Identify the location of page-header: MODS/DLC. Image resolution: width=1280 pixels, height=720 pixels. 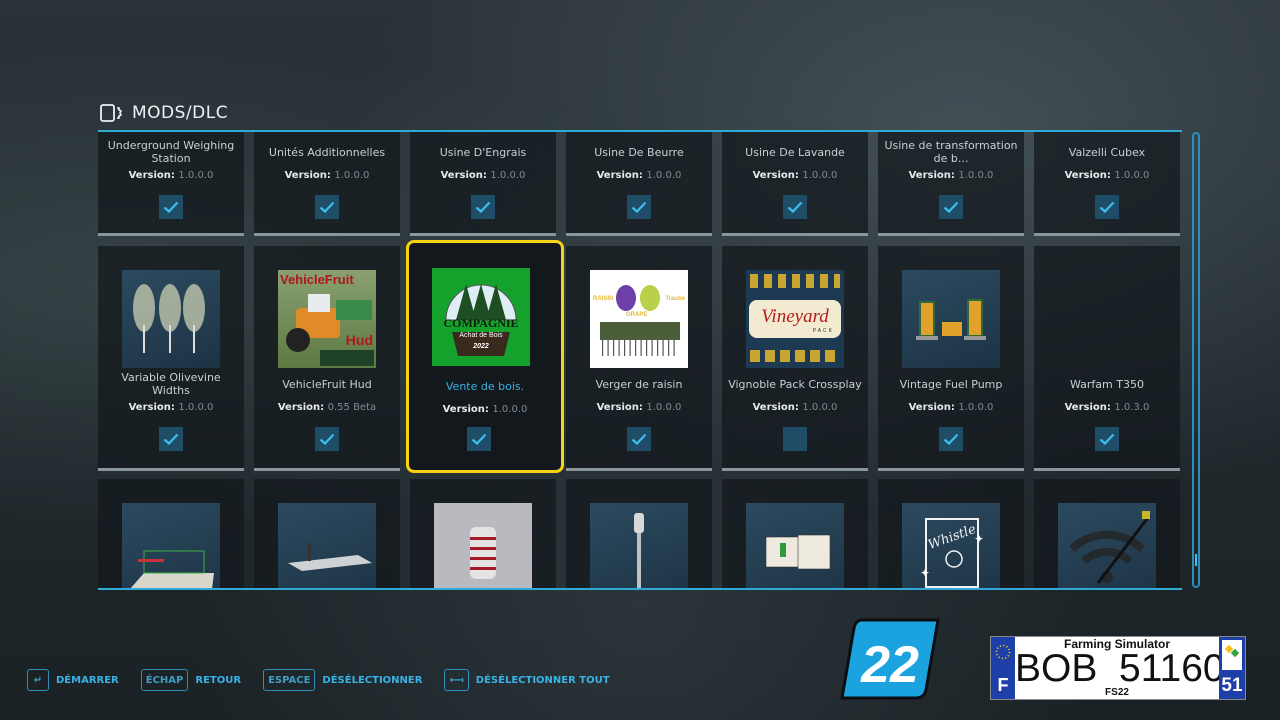
(164, 113).